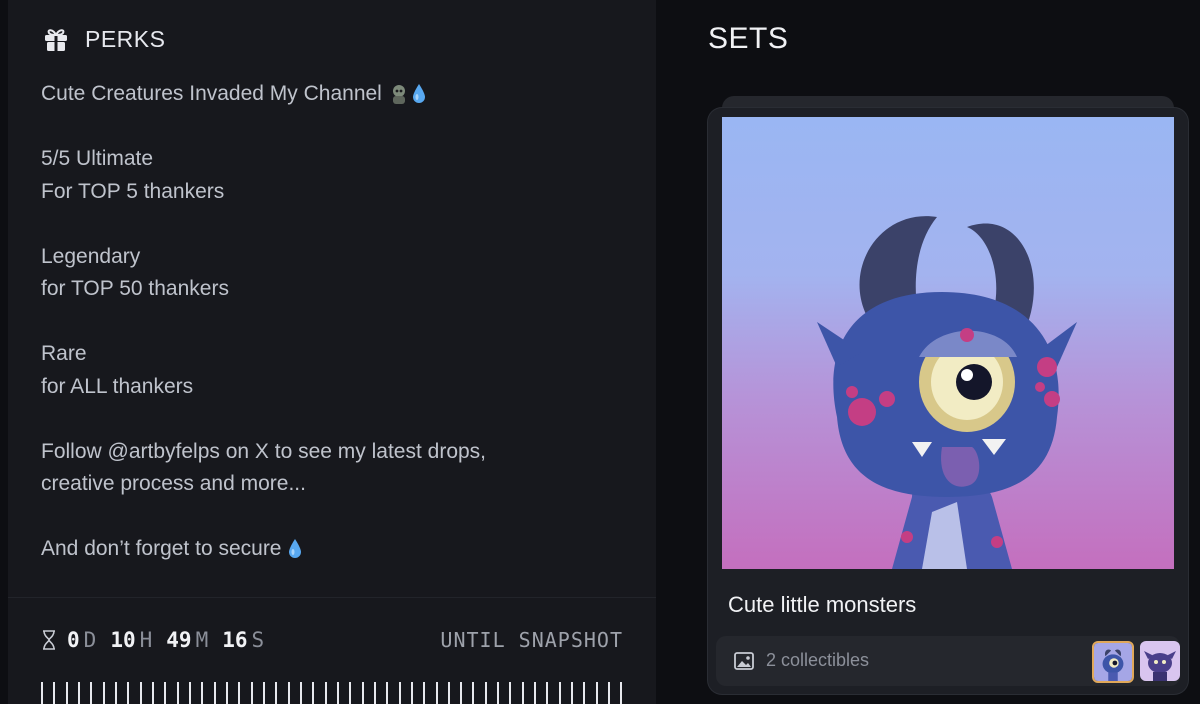 Image resolution: width=1200 pixels, height=704 pixels. What do you see at coordinates (64, 353) in the screenshot?
I see `perks-text: Rare` at bounding box center [64, 353].